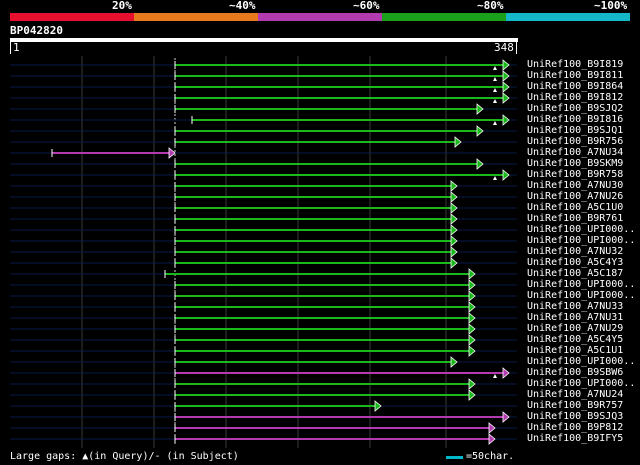  Describe the element at coordinates (575, 394) in the screenshot. I see `hit-label: UniRef100_A7NU24` at that location.